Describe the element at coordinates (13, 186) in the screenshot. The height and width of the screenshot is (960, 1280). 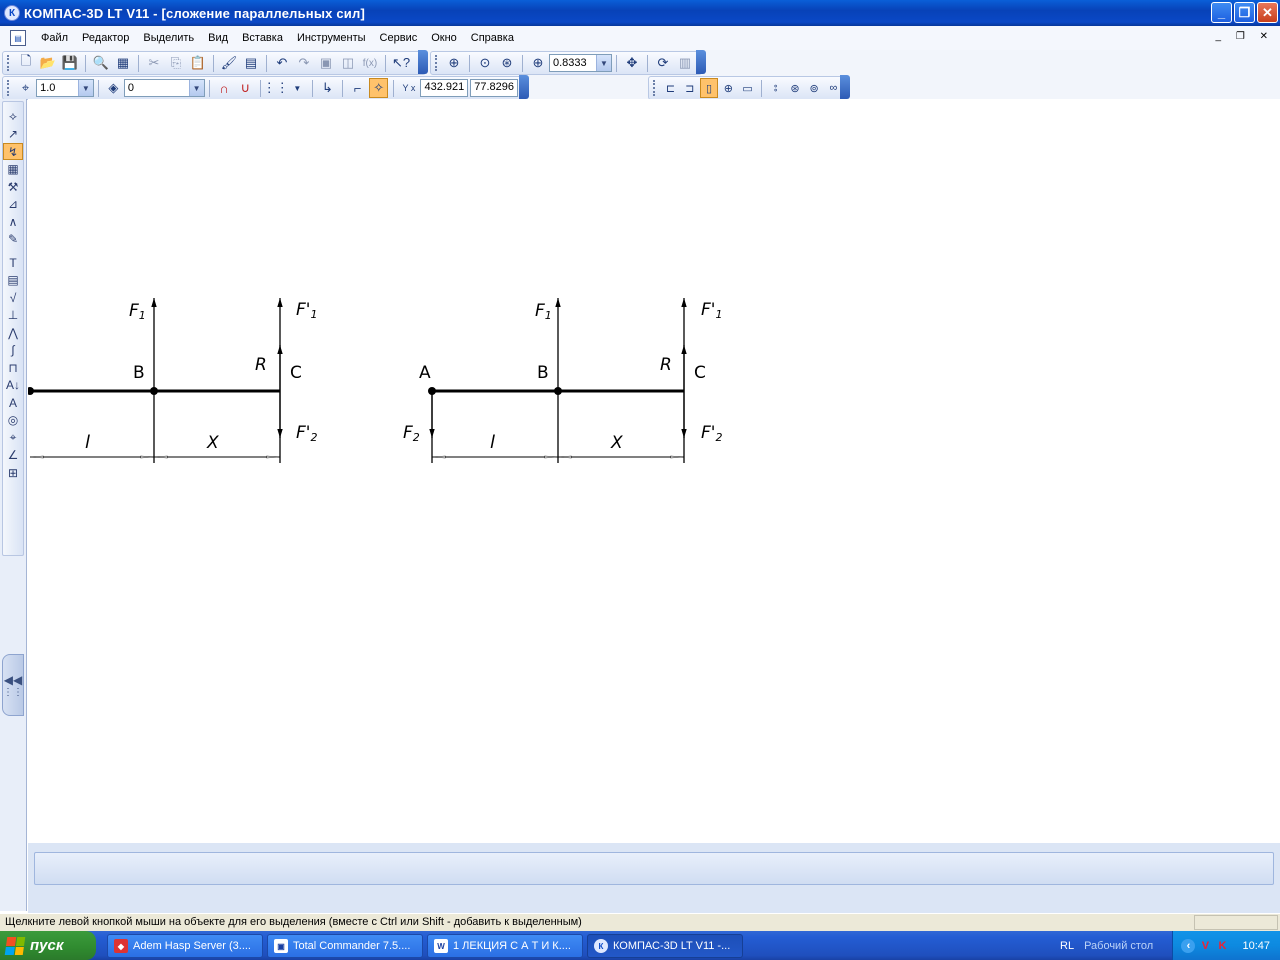
I see `hammer-icon: ⚒` at that location.